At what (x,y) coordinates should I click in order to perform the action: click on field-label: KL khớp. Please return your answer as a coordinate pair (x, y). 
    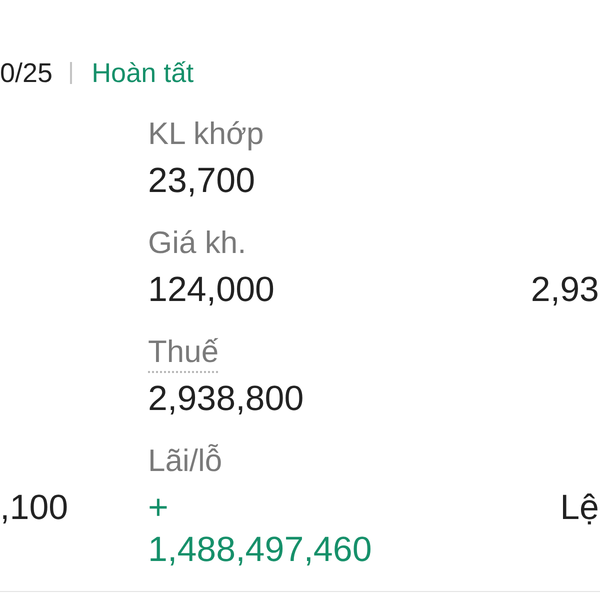
    Looking at the image, I should click on (206, 134).